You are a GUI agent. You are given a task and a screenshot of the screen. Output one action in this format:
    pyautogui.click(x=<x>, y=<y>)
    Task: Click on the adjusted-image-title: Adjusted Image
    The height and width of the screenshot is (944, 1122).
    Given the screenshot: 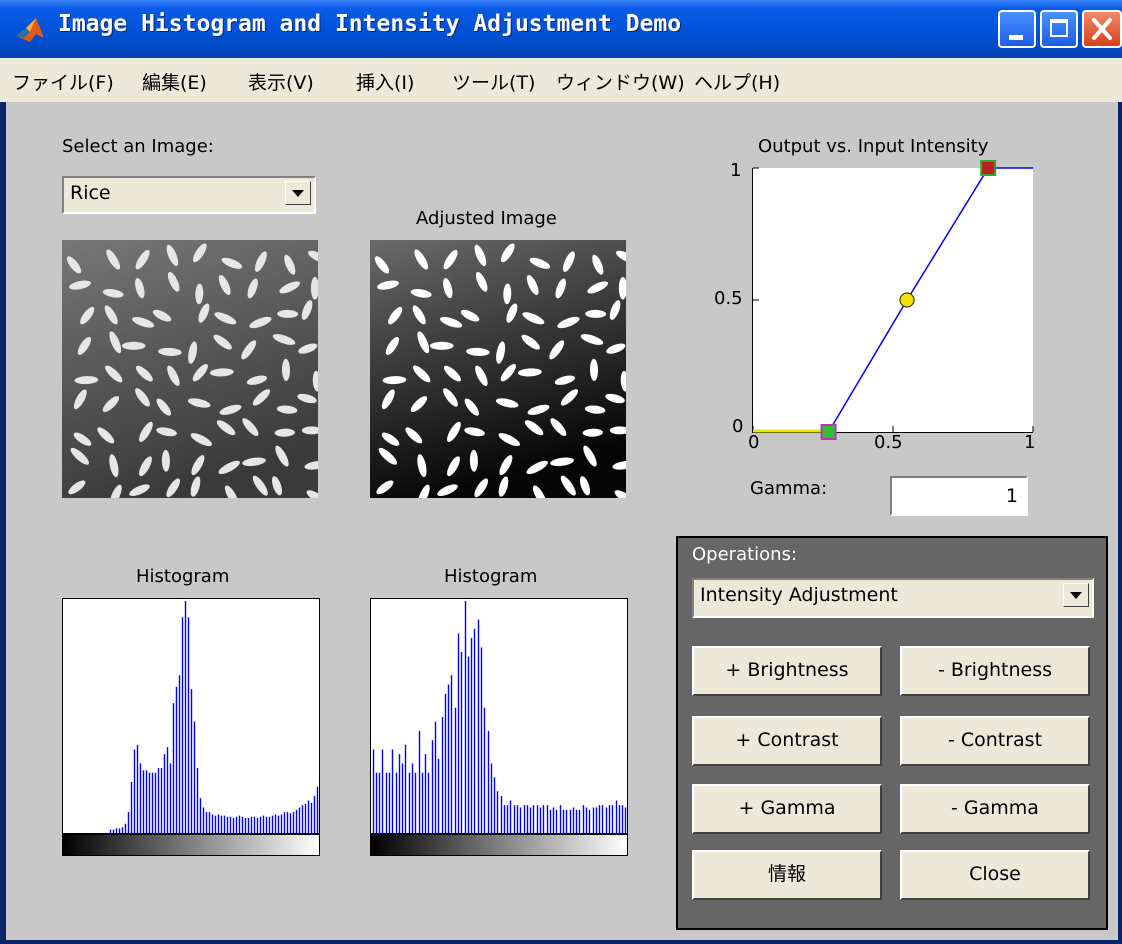 What is the action you would take?
    pyautogui.click(x=486, y=218)
    